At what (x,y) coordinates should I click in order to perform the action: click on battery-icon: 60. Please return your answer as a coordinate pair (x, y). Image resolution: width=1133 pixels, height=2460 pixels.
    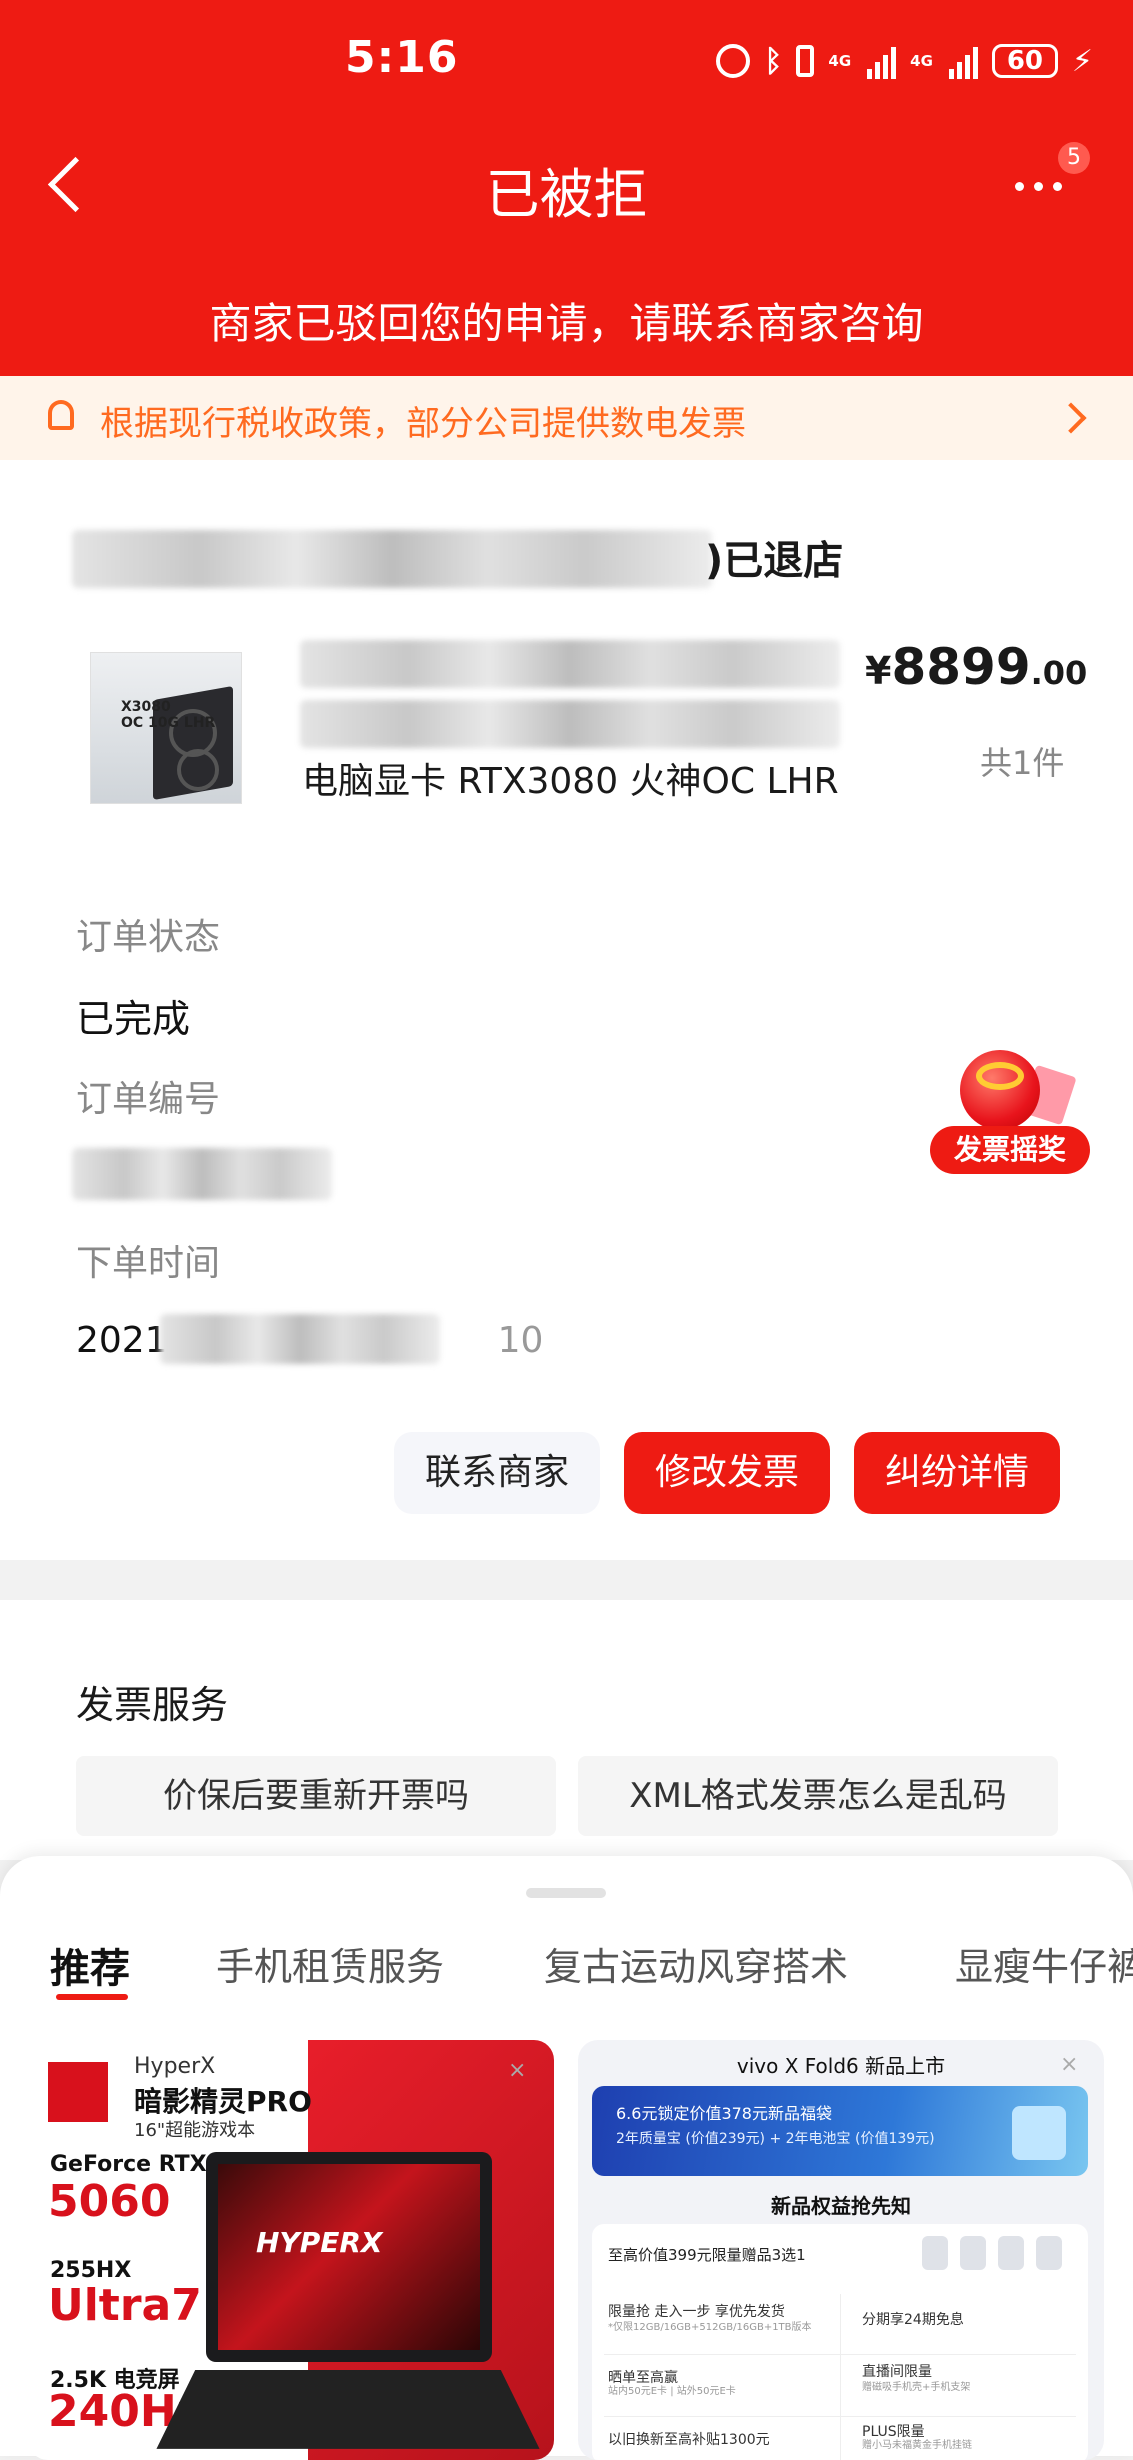
    Looking at the image, I should click on (1024, 61).